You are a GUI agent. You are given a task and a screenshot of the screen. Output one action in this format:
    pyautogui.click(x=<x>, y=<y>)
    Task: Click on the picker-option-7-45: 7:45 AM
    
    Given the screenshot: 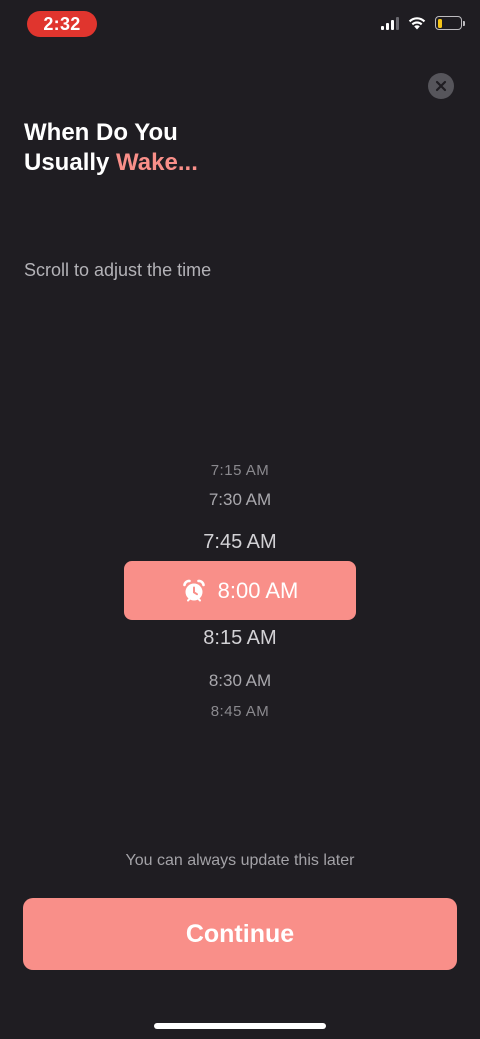 What is the action you would take?
    pyautogui.click(x=240, y=542)
    